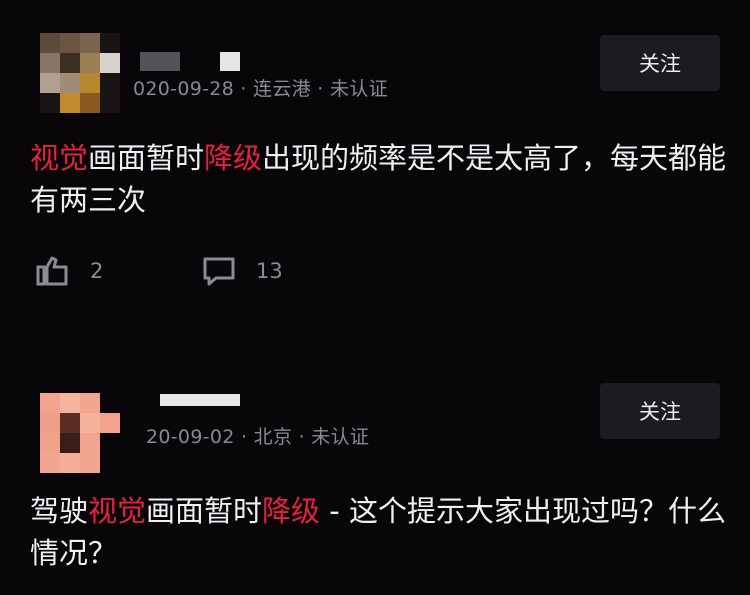 The width and height of the screenshot is (750, 595). What do you see at coordinates (242, 271) in the screenshot?
I see `reply-button: 13` at bounding box center [242, 271].